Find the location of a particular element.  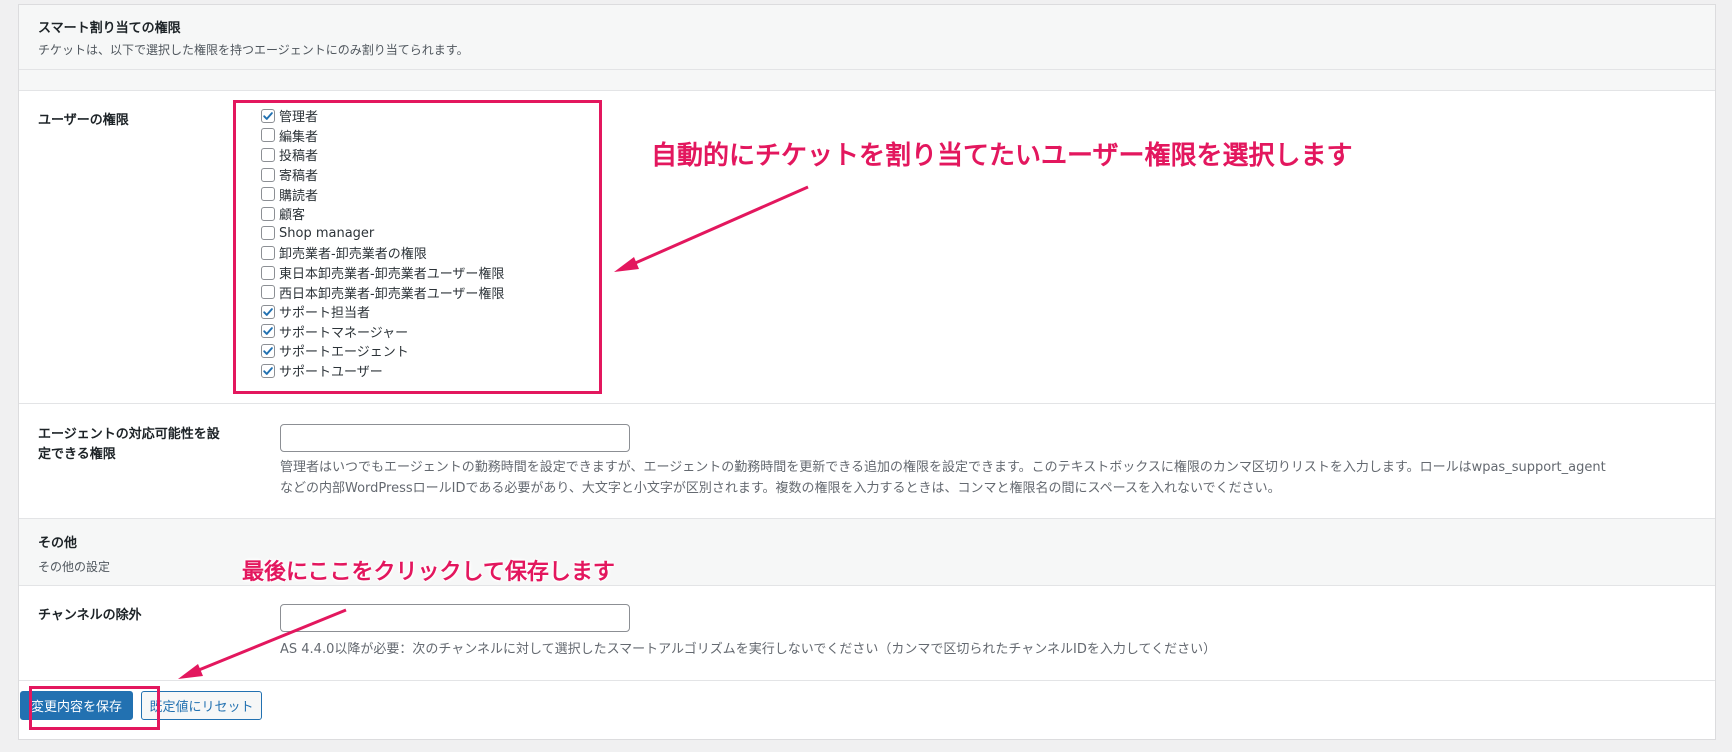

save-arrow is located at coordinates (262, 643).